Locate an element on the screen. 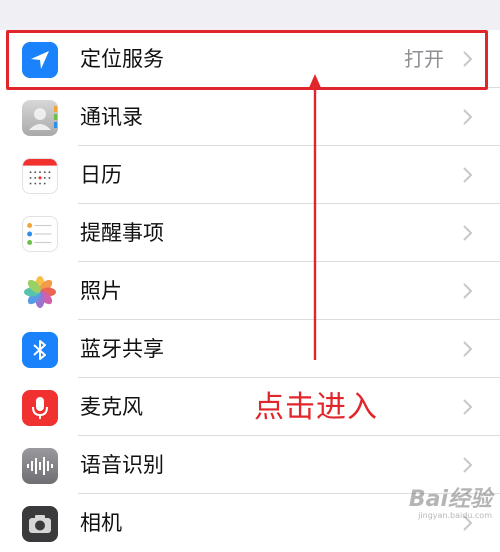  settings-row-label: 日历 is located at coordinates (101, 175).